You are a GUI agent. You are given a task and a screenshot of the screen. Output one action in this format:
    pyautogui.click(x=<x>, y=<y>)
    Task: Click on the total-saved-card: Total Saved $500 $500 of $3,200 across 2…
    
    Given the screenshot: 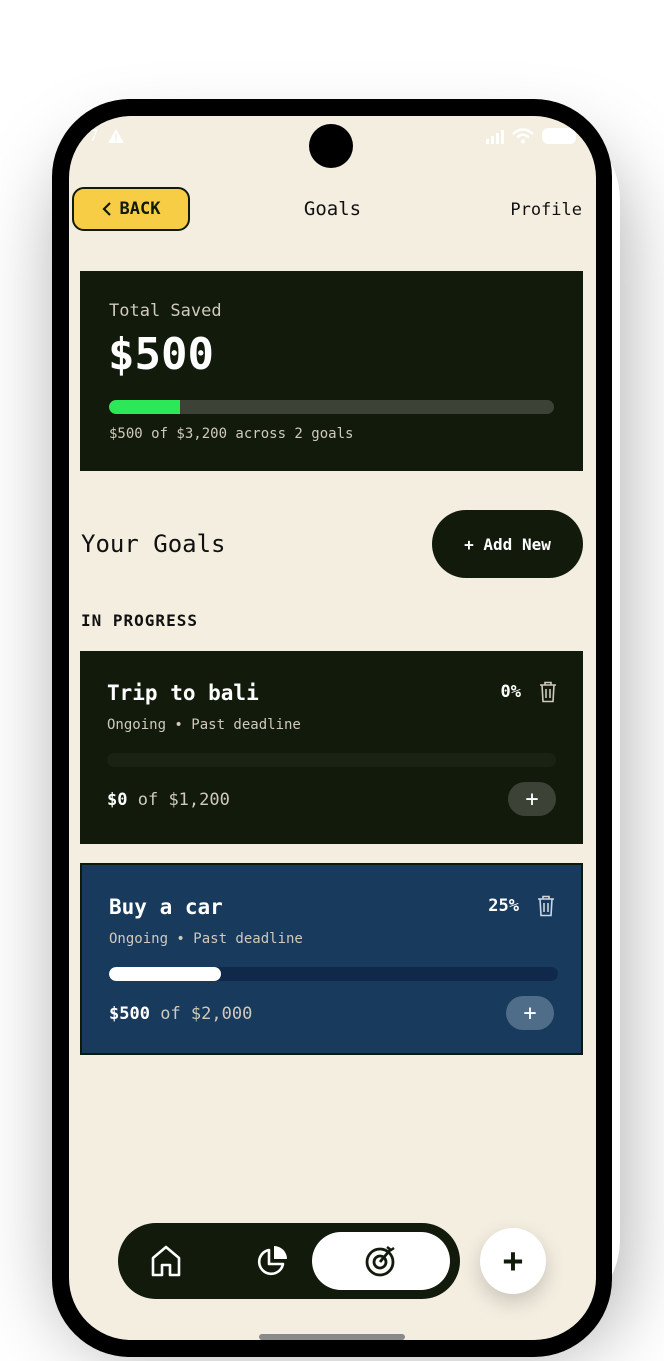 What is the action you would take?
    pyautogui.click(x=331, y=371)
    